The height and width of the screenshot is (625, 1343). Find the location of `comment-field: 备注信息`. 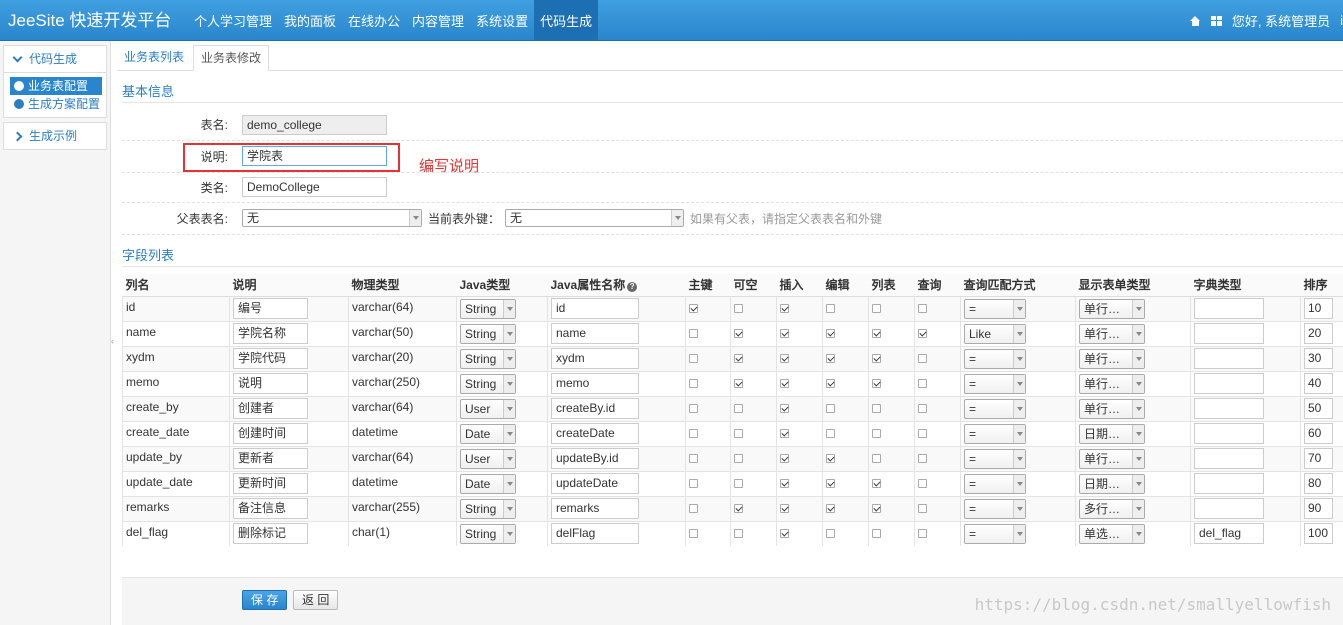

comment-field: 备注信息 is located at coordinates (270, 508).